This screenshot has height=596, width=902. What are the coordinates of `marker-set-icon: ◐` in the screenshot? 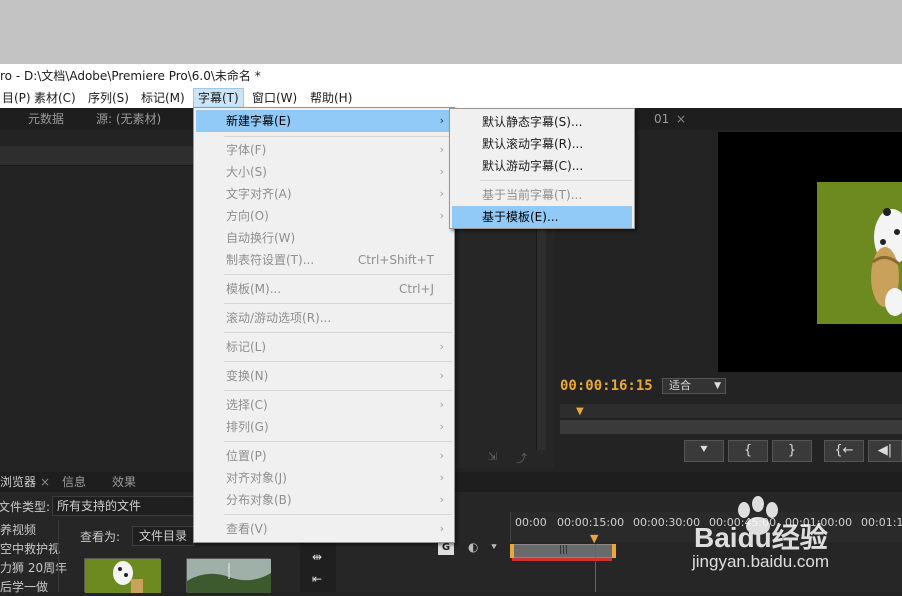 It's located at (473, 547).